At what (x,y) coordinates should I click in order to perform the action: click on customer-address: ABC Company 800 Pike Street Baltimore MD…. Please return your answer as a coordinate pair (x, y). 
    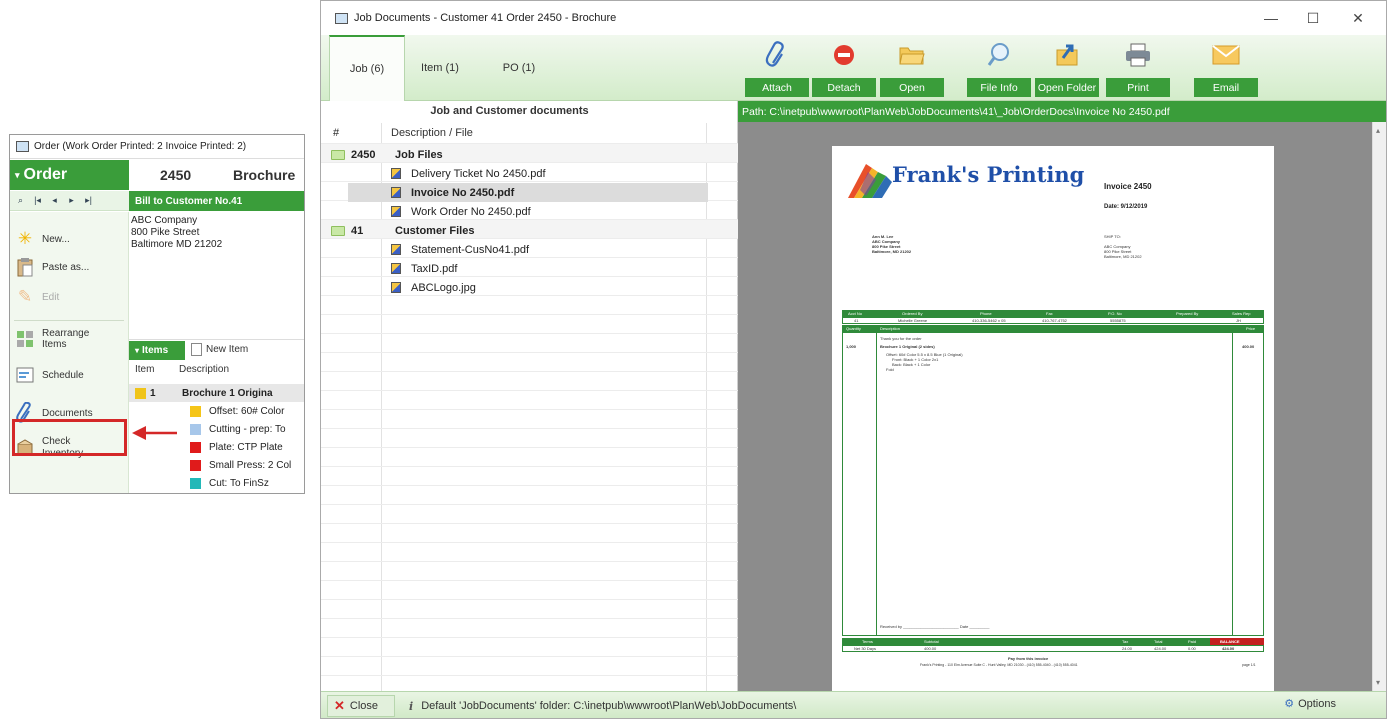
    Looking at the image, I should click on (176, 233).